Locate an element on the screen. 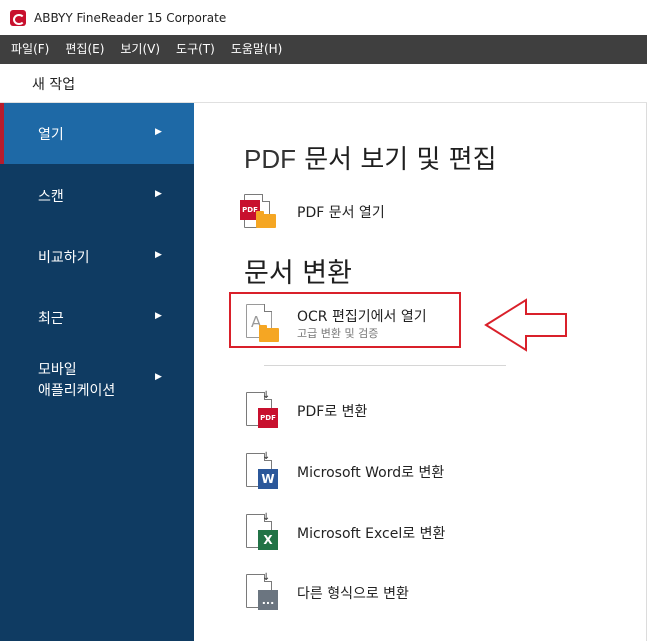  excel-badge-icon: X is located at coordinates (268, 540).